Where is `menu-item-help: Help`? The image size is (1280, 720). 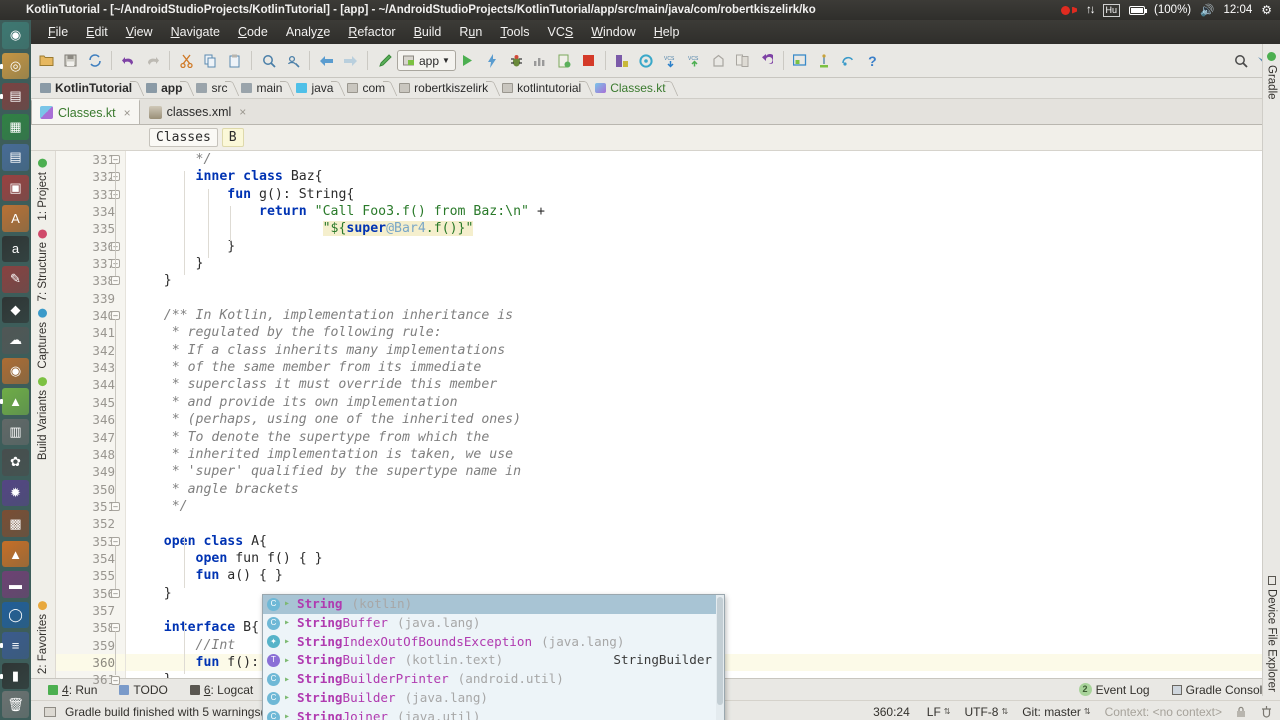
menu-item-help: Help is located at coordinates (667, 32).